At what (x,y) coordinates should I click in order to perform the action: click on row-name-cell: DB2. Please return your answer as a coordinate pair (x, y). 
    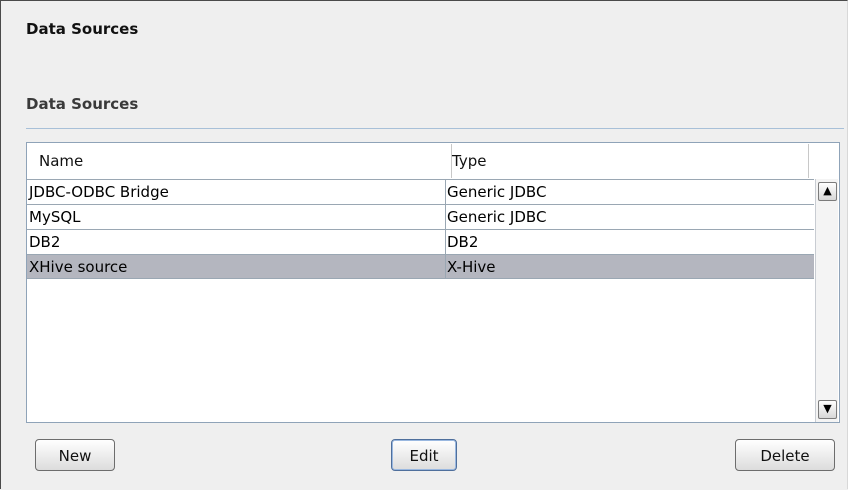
    Looking at the image, I should click on (237, 242).